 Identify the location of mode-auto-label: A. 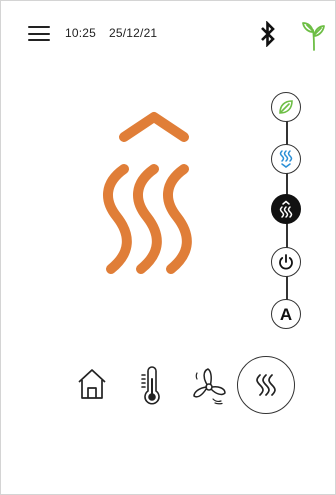
(286, 314).